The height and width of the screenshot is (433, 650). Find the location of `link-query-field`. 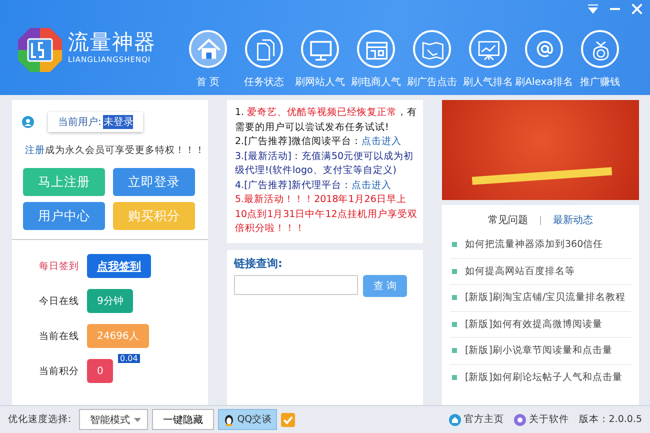

link-query-field is located at coordinates (296, 285).